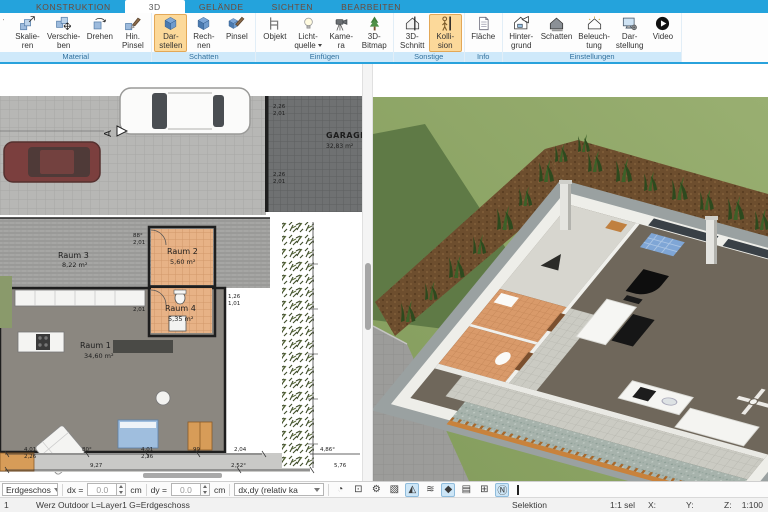 The image size is (768, 512). I want to click on garage-wall, so click(267, 154).